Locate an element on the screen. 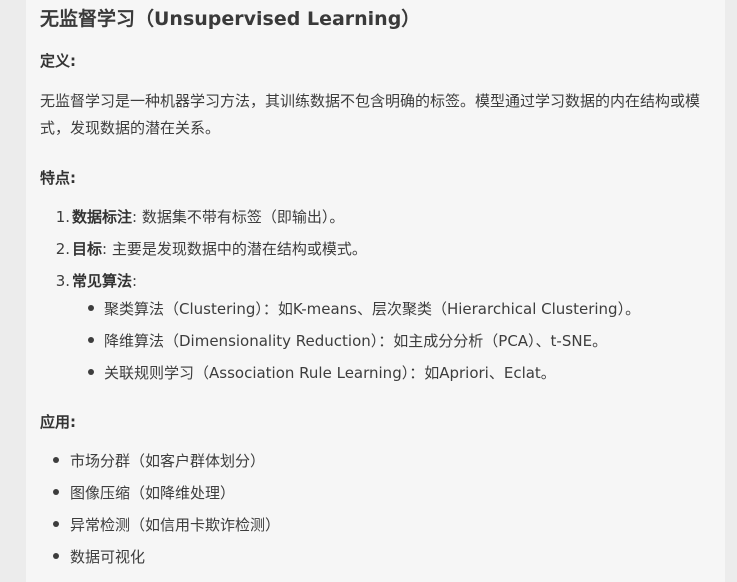 This screenshot has width=737, height=582. feature-term: 目标 is located at coordinates (87, 249).